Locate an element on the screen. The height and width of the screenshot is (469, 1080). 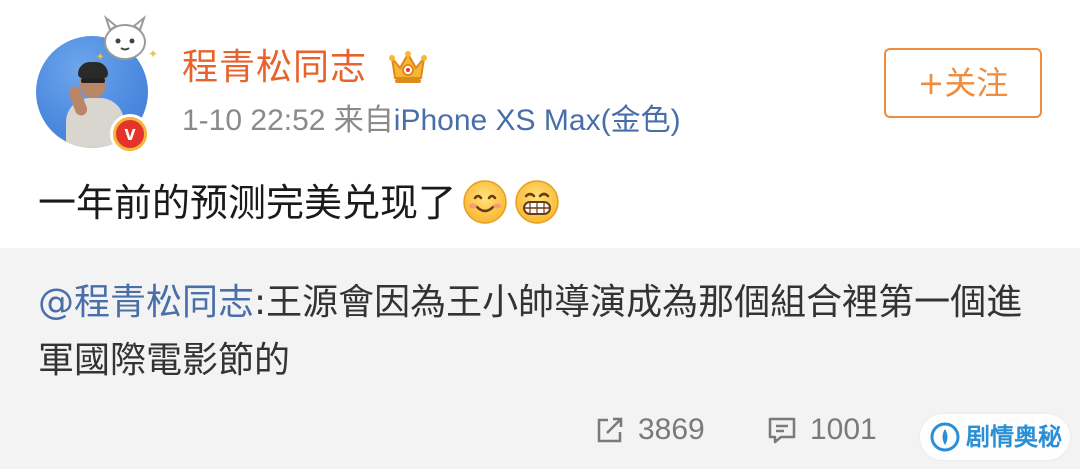
post-source: iPhone XS Max(金色) is located at coordinates (537, 120).